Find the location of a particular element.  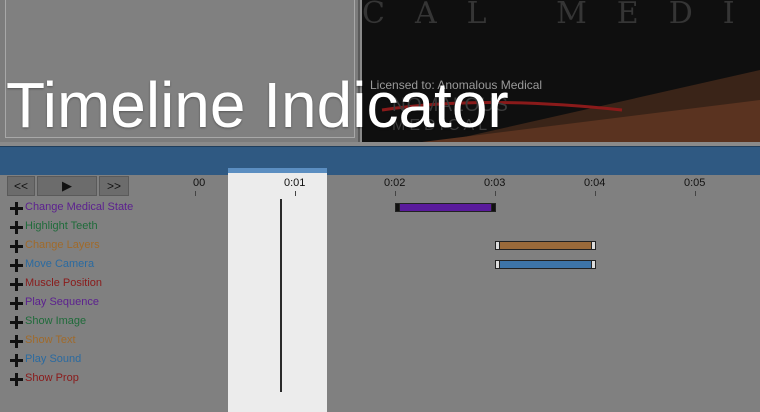

track-row: Change Layers is located at coordinates (99, 247).